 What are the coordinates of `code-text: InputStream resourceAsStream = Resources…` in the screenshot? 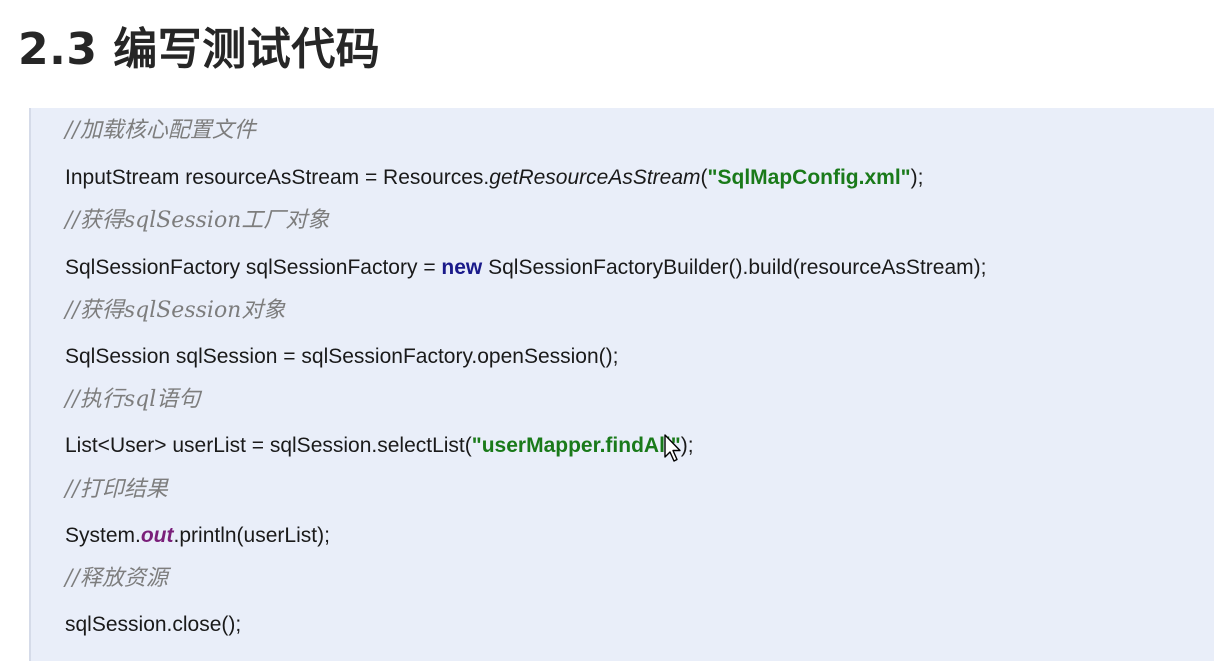 It's located at (277, 177).